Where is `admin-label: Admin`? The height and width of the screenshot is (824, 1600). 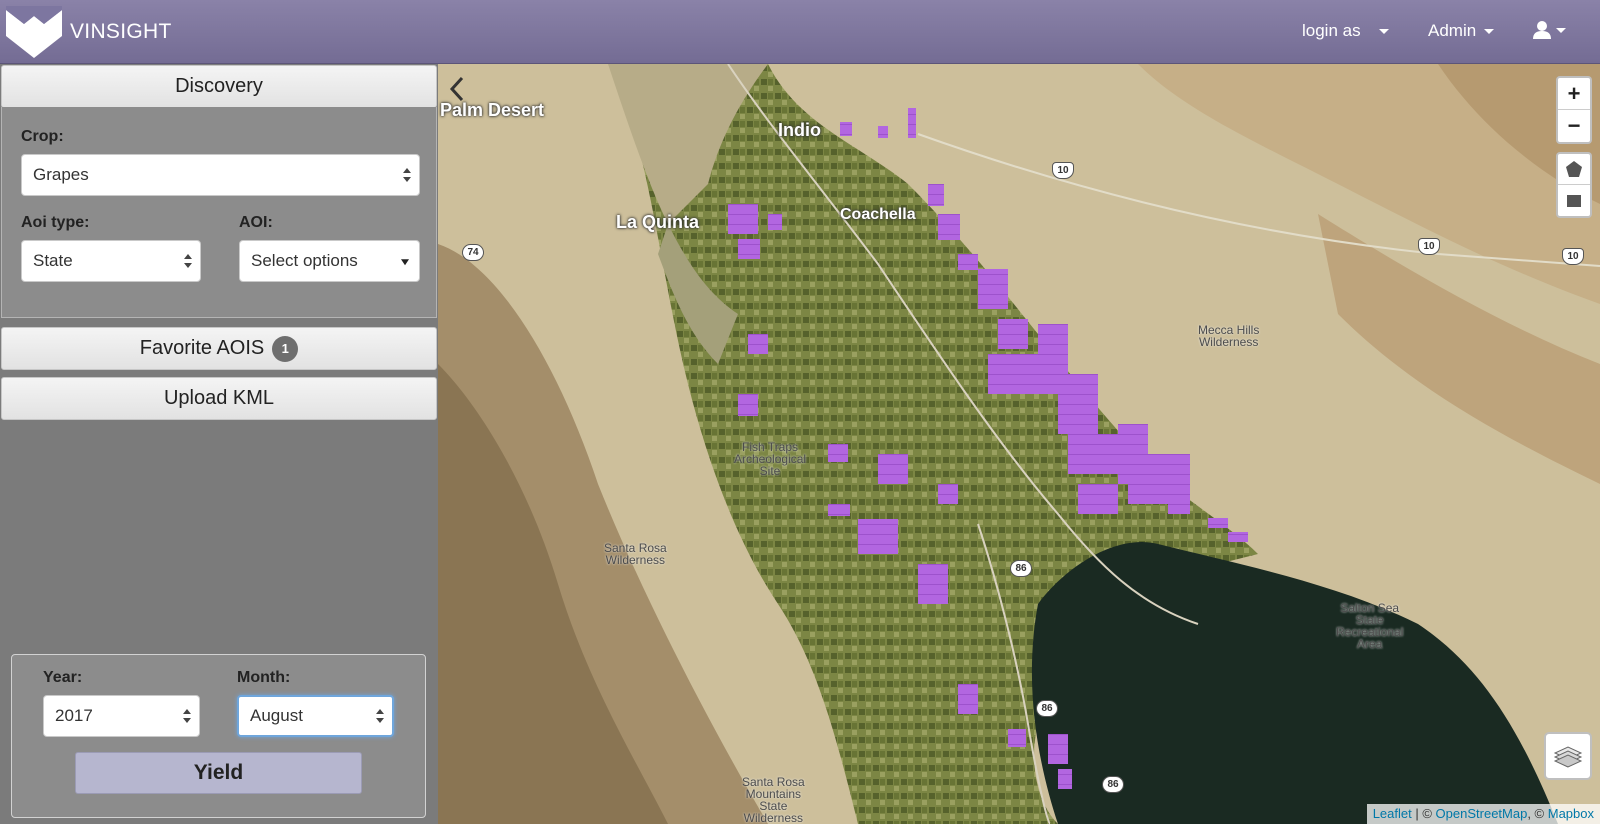 admin-label: Admin is located at coordinates (1452, 30).